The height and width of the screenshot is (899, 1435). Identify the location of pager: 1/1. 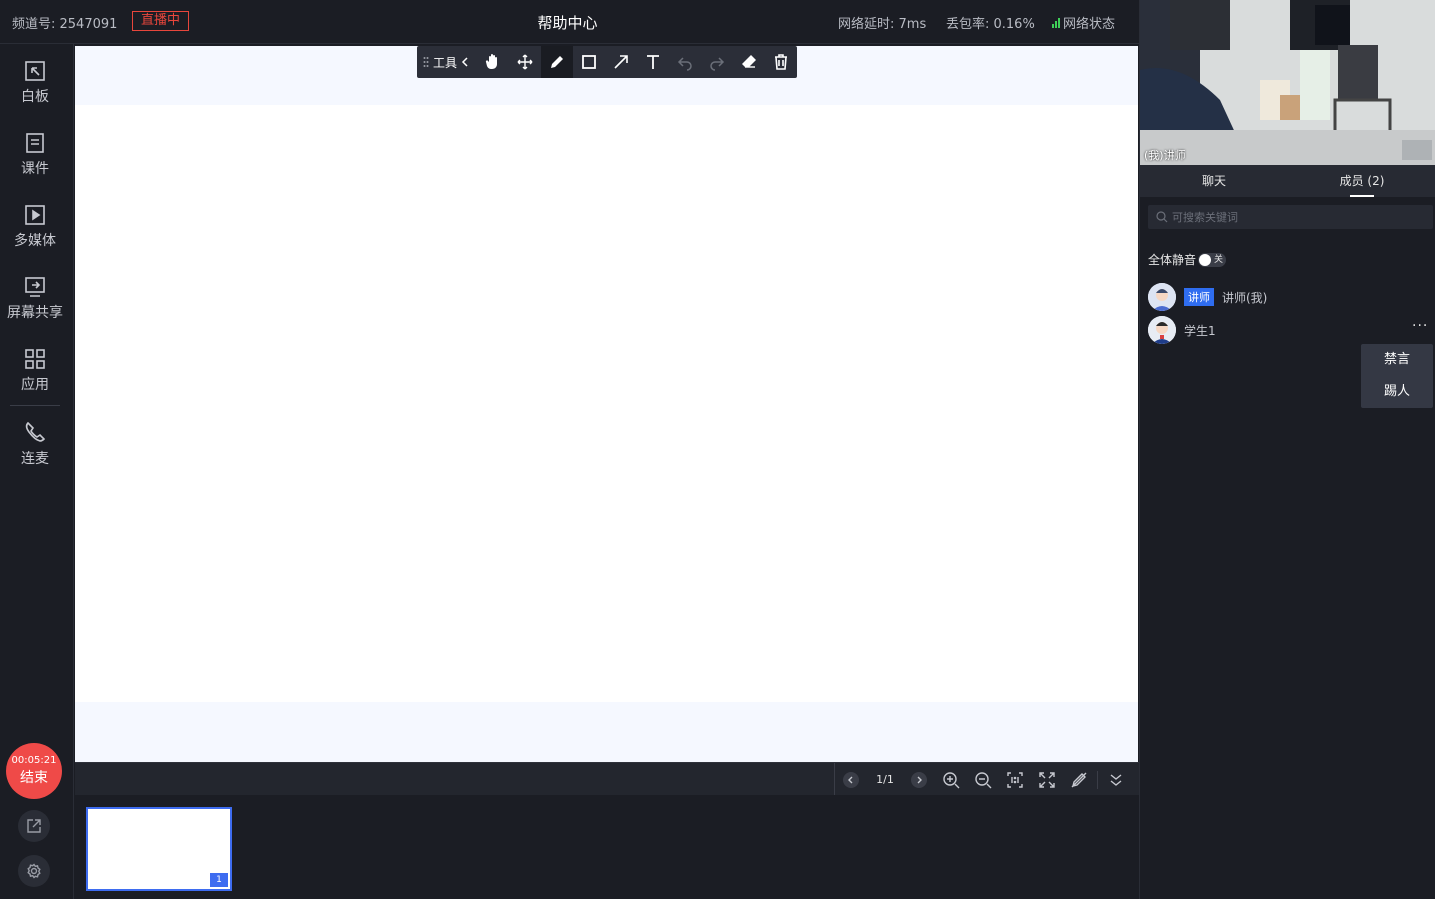
(983, 779).